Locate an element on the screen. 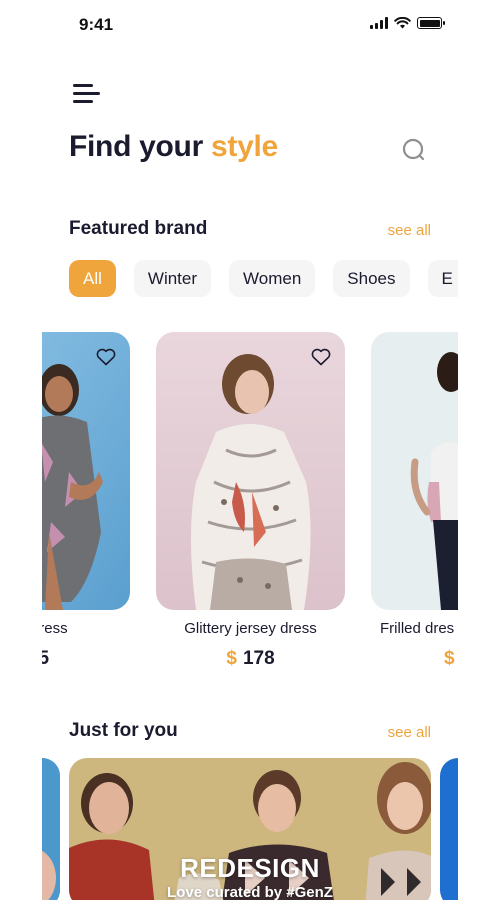 This screenshot has height=900, width=500. banner-title: REDESIGN is located at coordinates (250, 868).